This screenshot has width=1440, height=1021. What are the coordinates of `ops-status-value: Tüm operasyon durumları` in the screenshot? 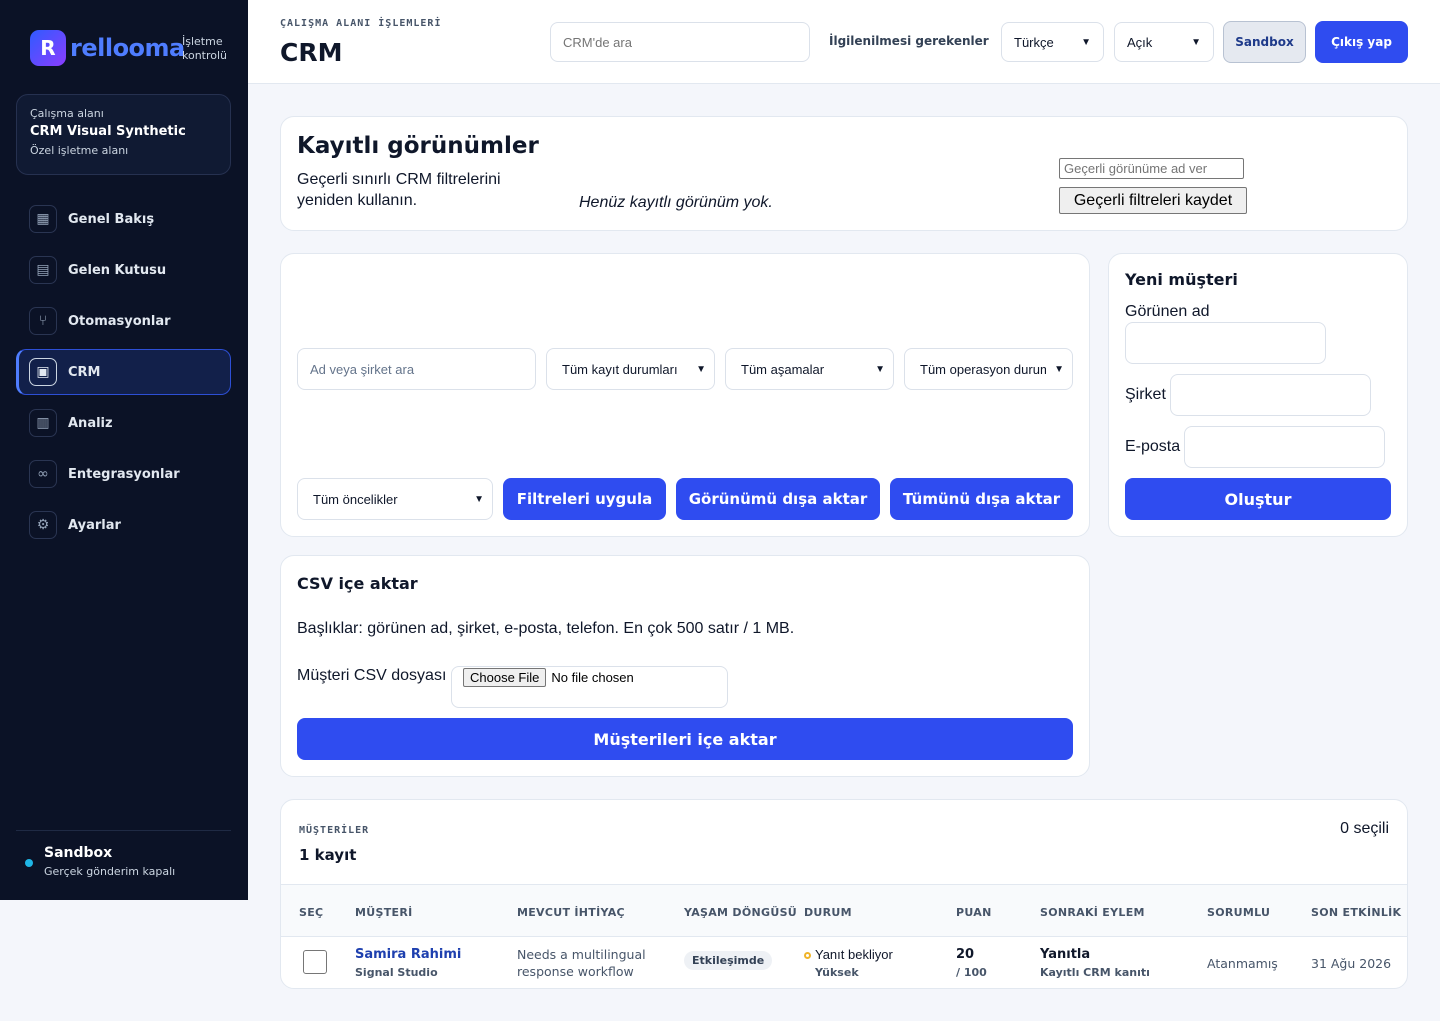 It's located at (983, 369).